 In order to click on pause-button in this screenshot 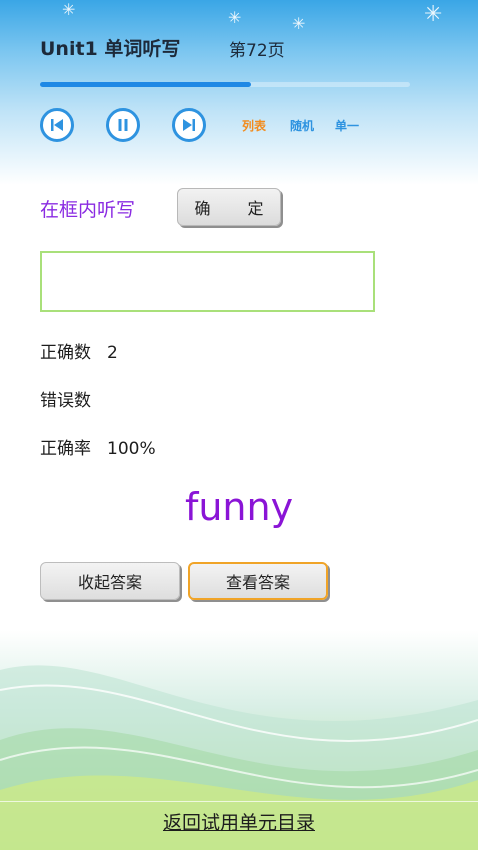, I will do `click(123, 125)`.